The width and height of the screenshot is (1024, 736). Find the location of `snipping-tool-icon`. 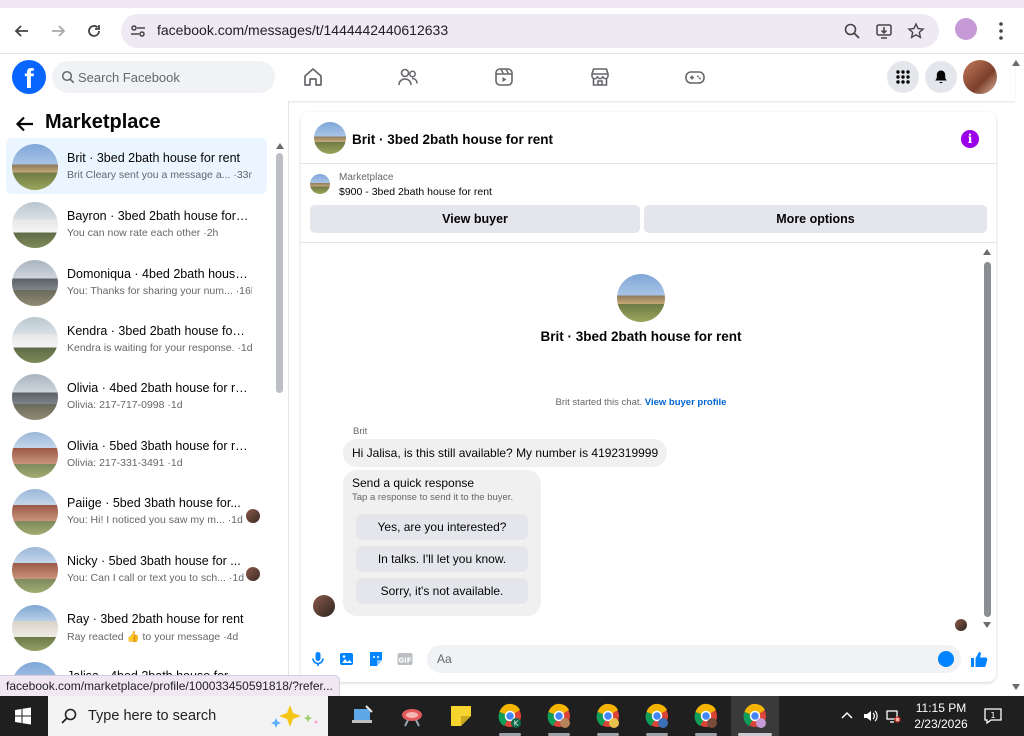

snipping-tool-icon is located at coordinates (412, 716).